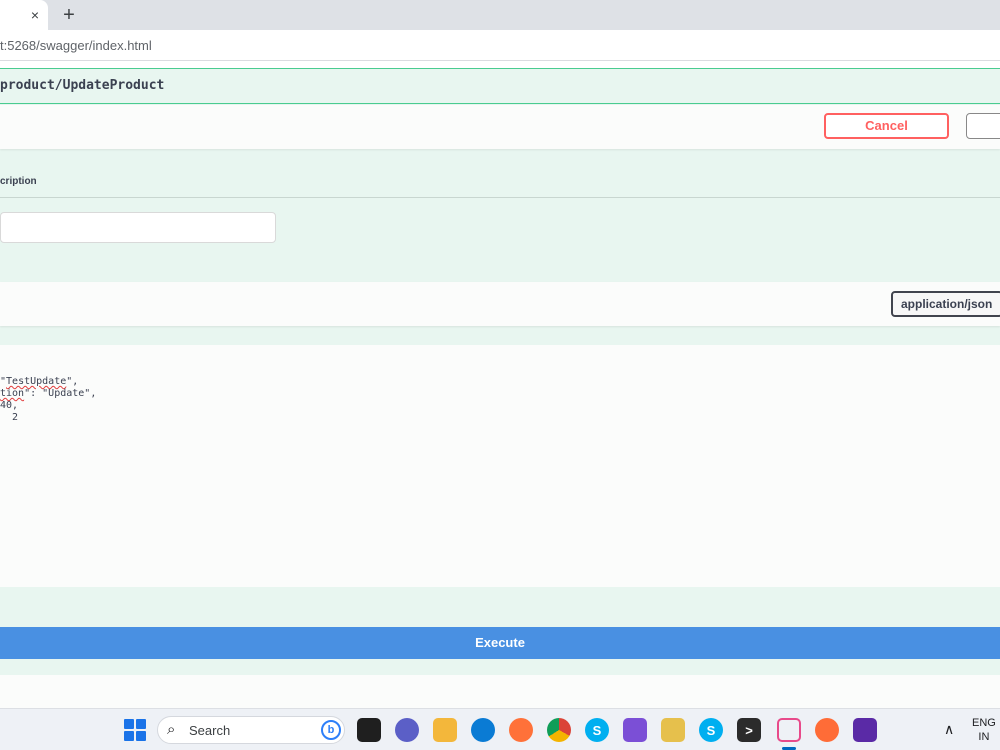 Image resolution: width=1000 pixels, height=750 pixels. Describe the element at coordinates (500, 15) in the screenshot. I see `browser-tab-strip: × +` at that location.